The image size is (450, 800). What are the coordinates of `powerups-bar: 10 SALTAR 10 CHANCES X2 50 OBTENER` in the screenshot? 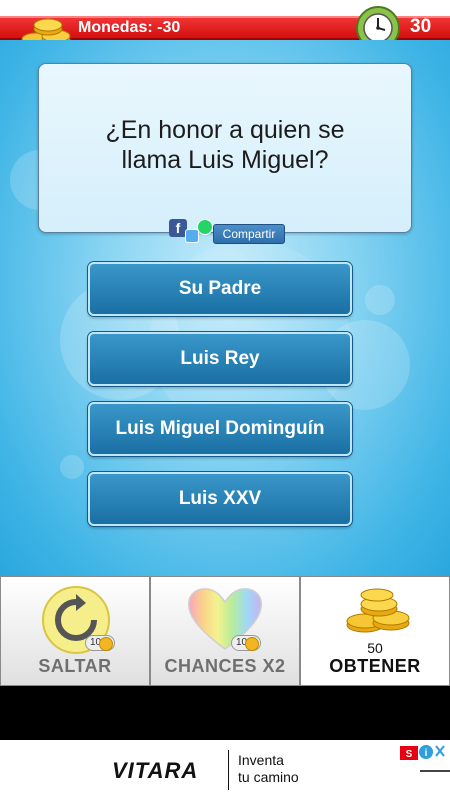 It's located at (225, 631).